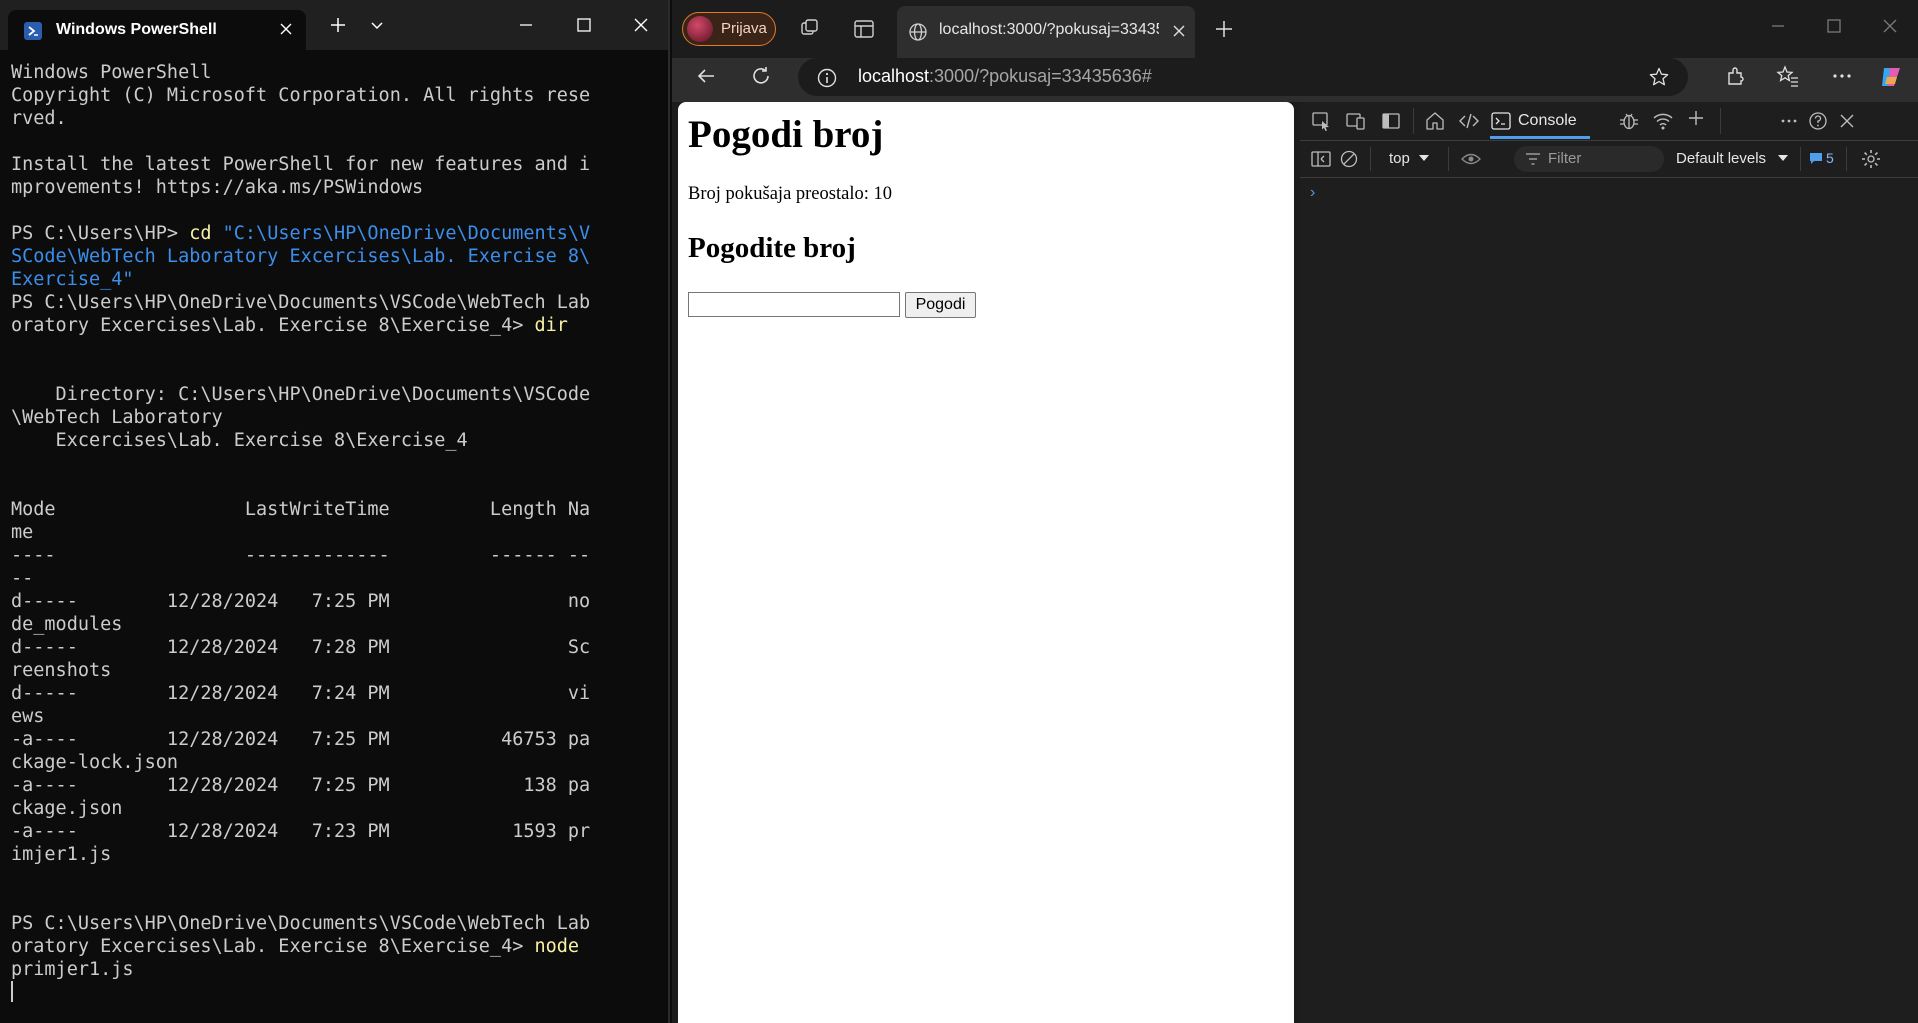 The width and height of the screenshot is (1918, 1023). I want to click on favorites-icon, so click(1788, 76).